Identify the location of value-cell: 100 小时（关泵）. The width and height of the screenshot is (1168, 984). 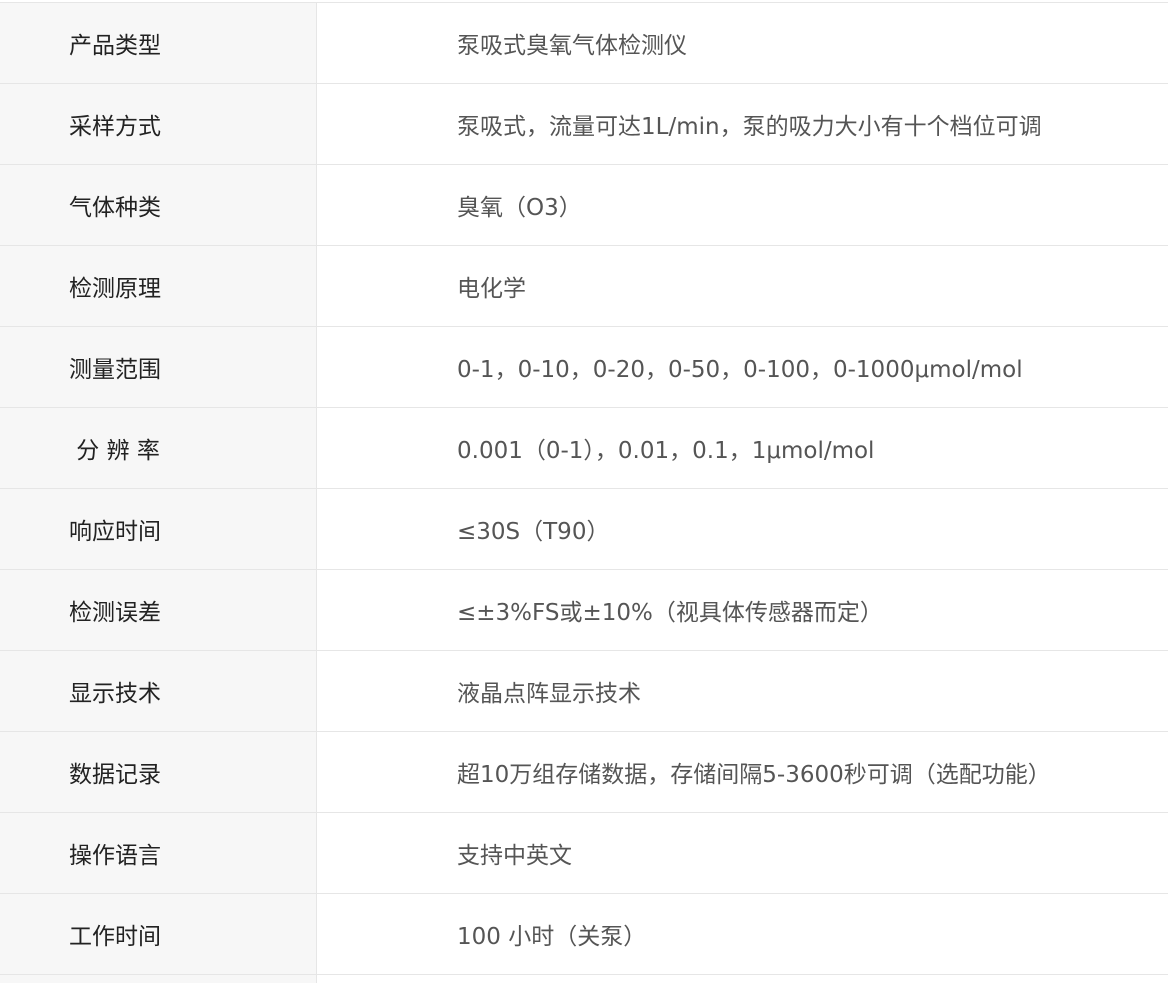
(742, 934).